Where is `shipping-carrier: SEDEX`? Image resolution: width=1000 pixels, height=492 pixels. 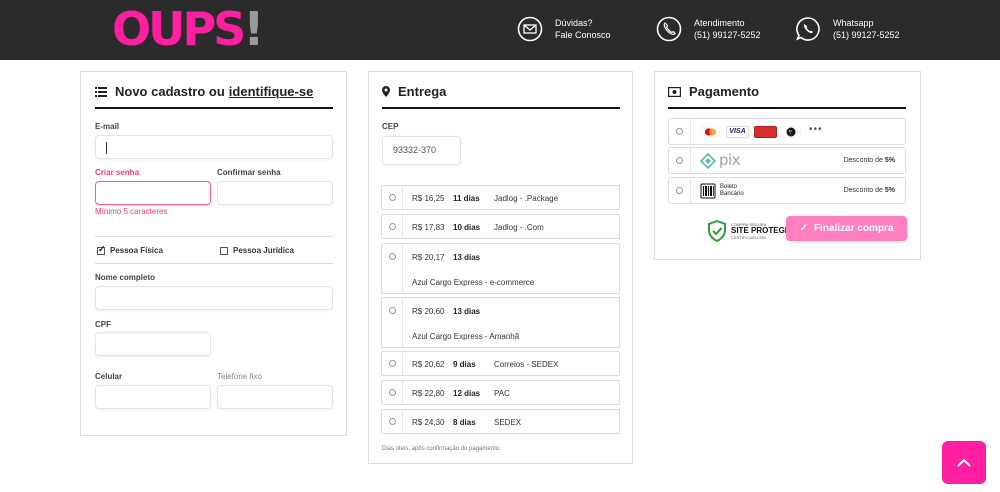
shipping-carrier: SEDEX is located at coordinates (508, 422).